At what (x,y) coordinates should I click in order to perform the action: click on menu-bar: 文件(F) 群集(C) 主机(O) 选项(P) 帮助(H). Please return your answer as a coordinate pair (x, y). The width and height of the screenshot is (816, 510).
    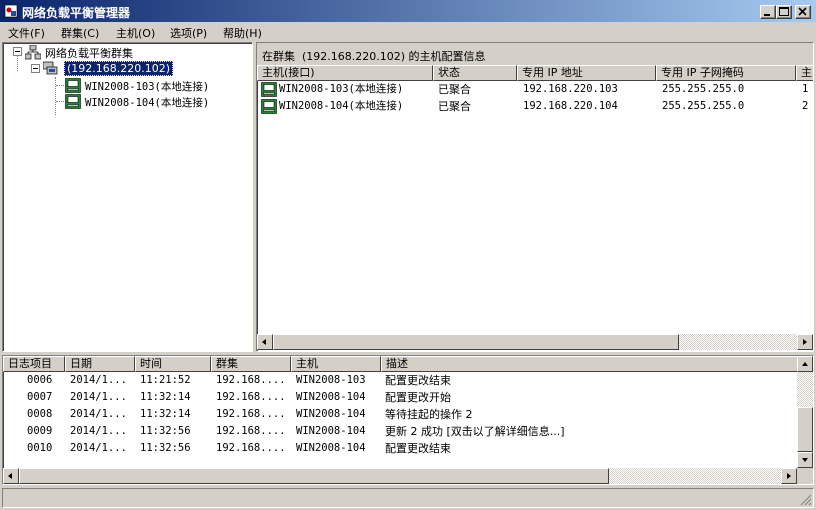
    Looking at the image, I should click on (408, 31).